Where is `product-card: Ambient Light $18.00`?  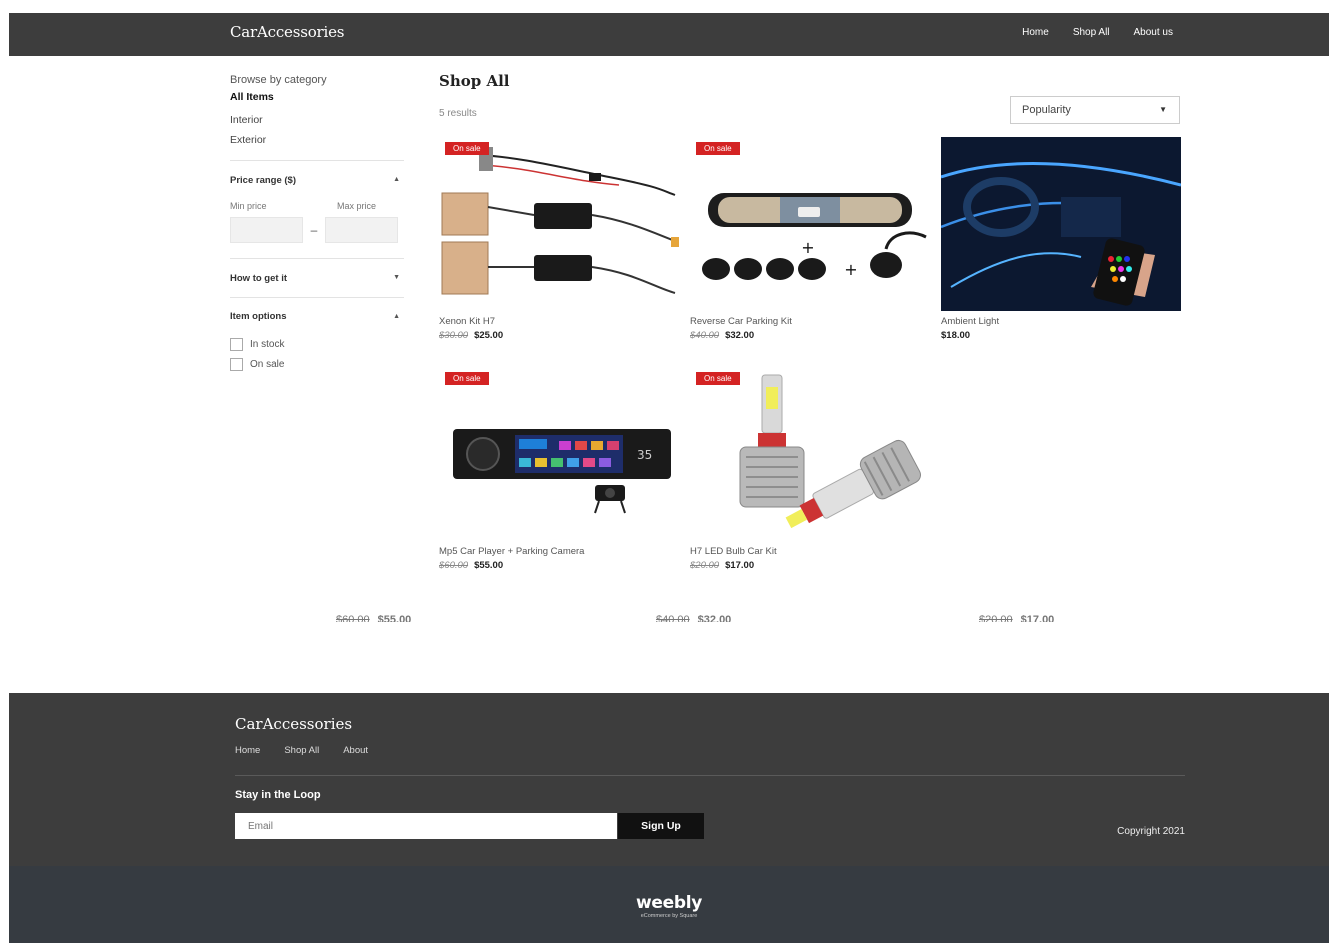
product-card: Ambient Light $18.00 is located at coordinates (1061, 239).